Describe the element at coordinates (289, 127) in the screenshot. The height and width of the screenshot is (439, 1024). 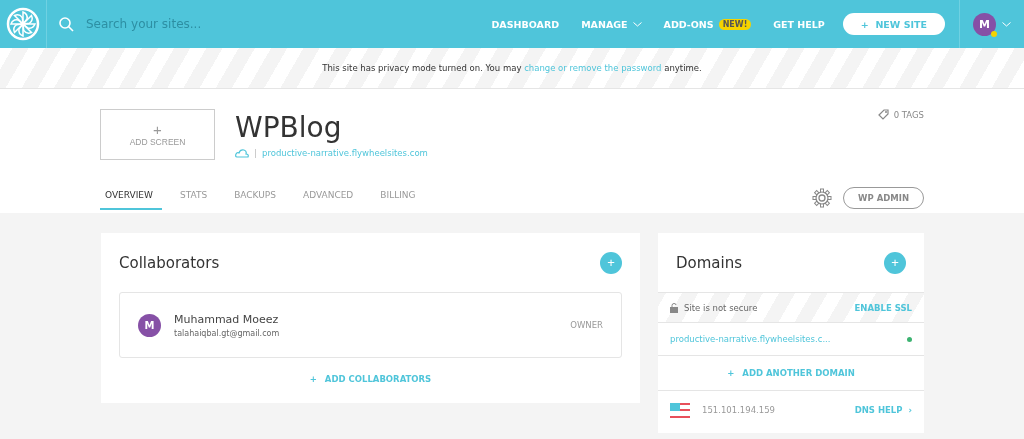
I see `site-title: WPBlog` at that location.